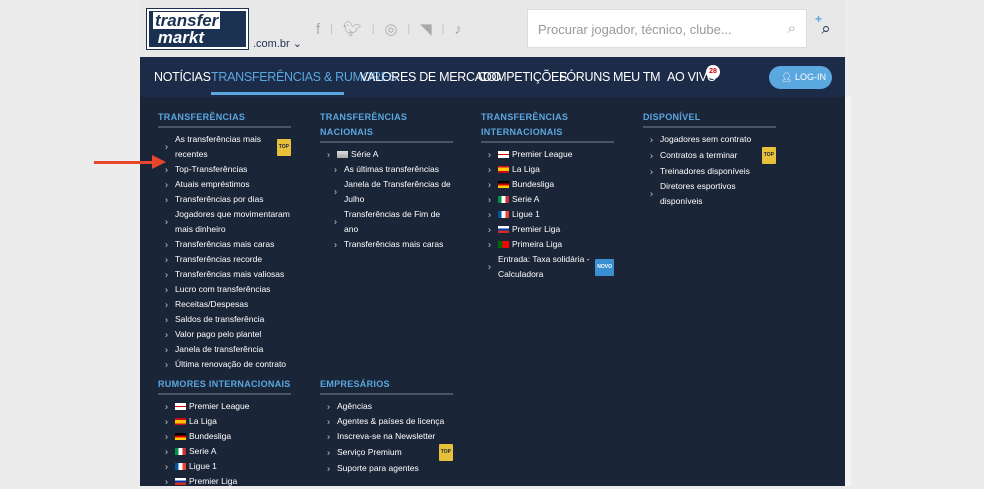  Describe the element at coordinates (386, 452) in the screenshot. I see `menu-item: › Serviço Premium TOP` at that location.